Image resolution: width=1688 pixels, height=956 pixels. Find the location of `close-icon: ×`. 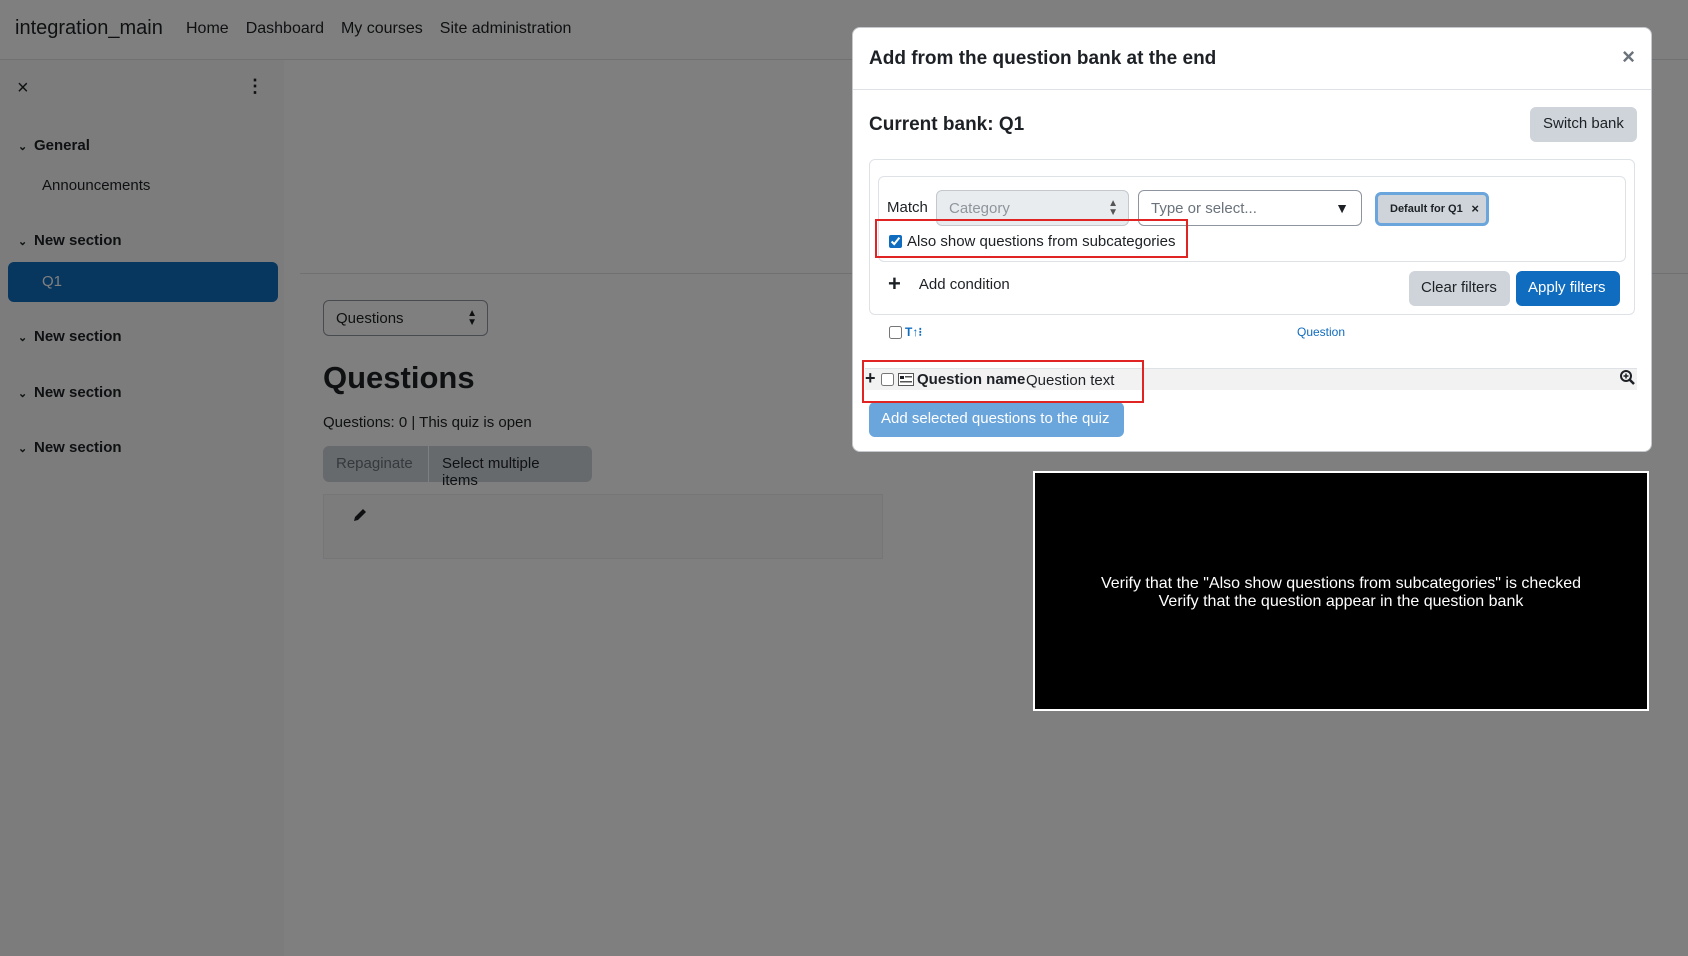

close-icon: × is located at coordinates (1628, 57).